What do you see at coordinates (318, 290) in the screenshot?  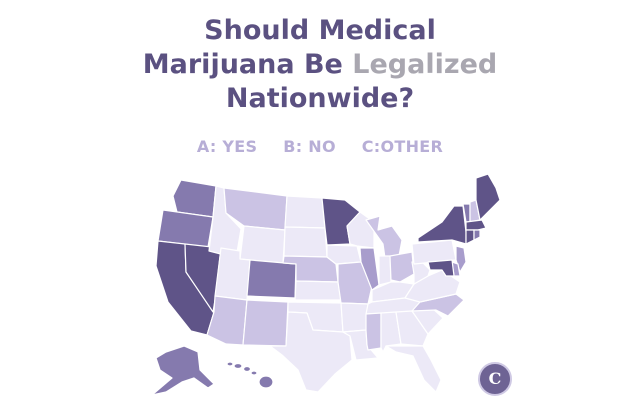 I see `state-KS` at bounding box center [318, 290].